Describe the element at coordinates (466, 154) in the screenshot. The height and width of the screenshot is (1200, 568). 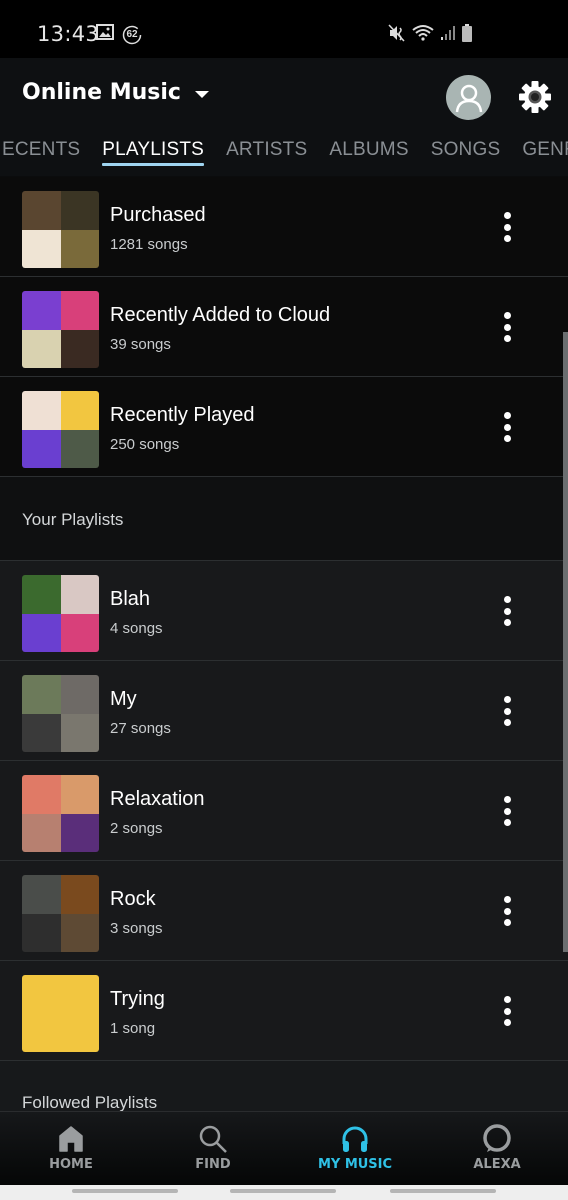
I see `tab-songs: SONGS` at that location.